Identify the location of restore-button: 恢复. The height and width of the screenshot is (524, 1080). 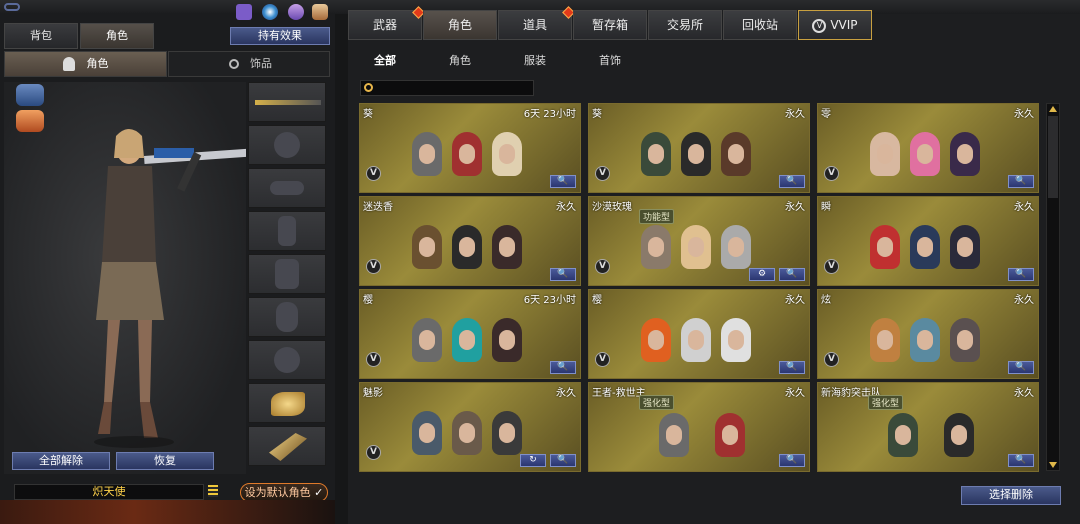
(165, 461).